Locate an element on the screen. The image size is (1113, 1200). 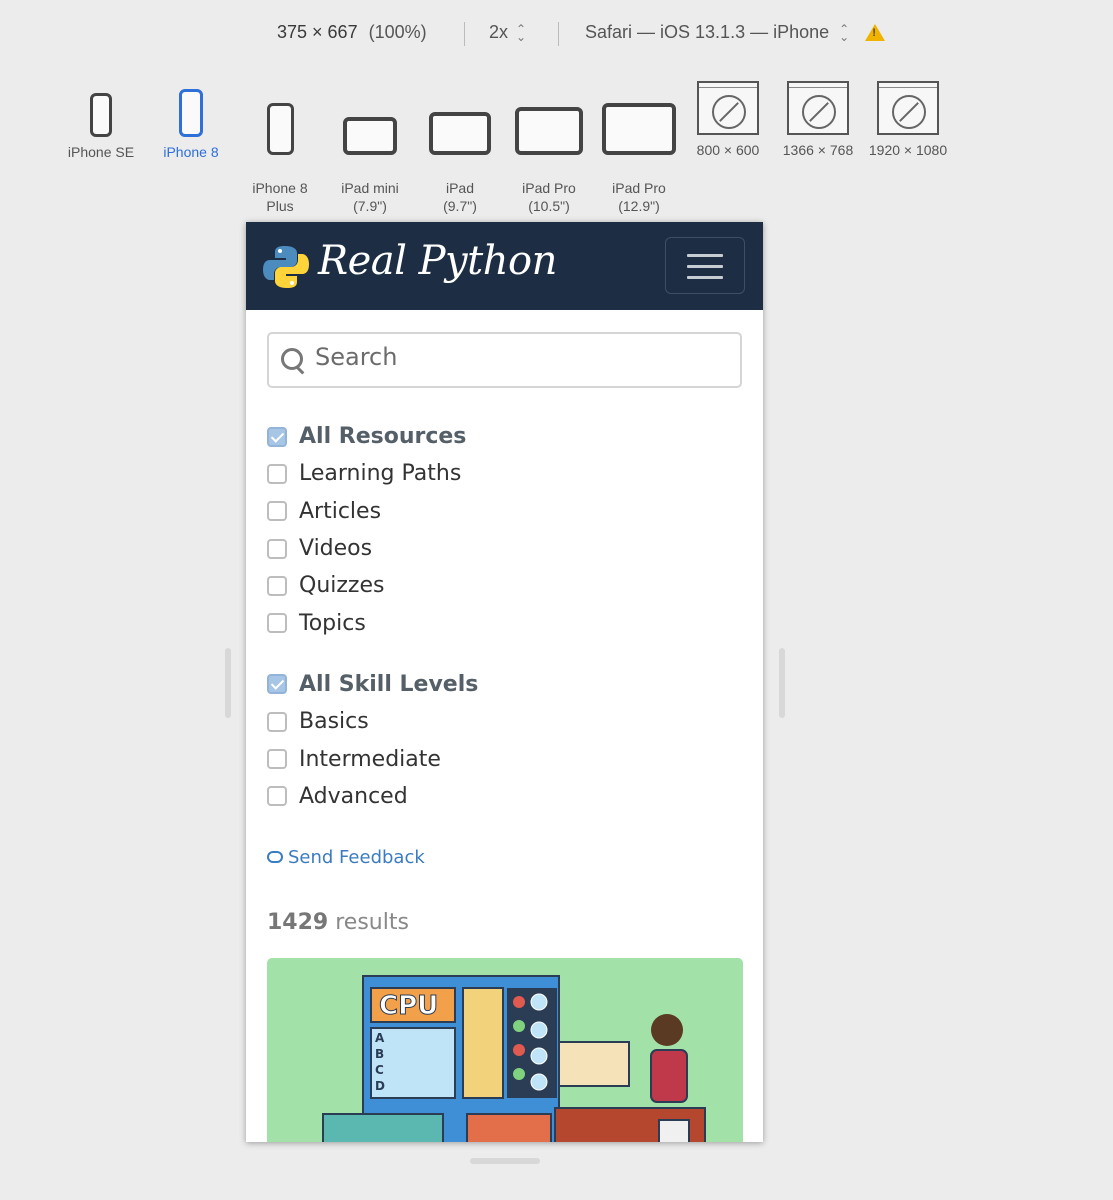
warning-icon is located at coordinates (875, 32).